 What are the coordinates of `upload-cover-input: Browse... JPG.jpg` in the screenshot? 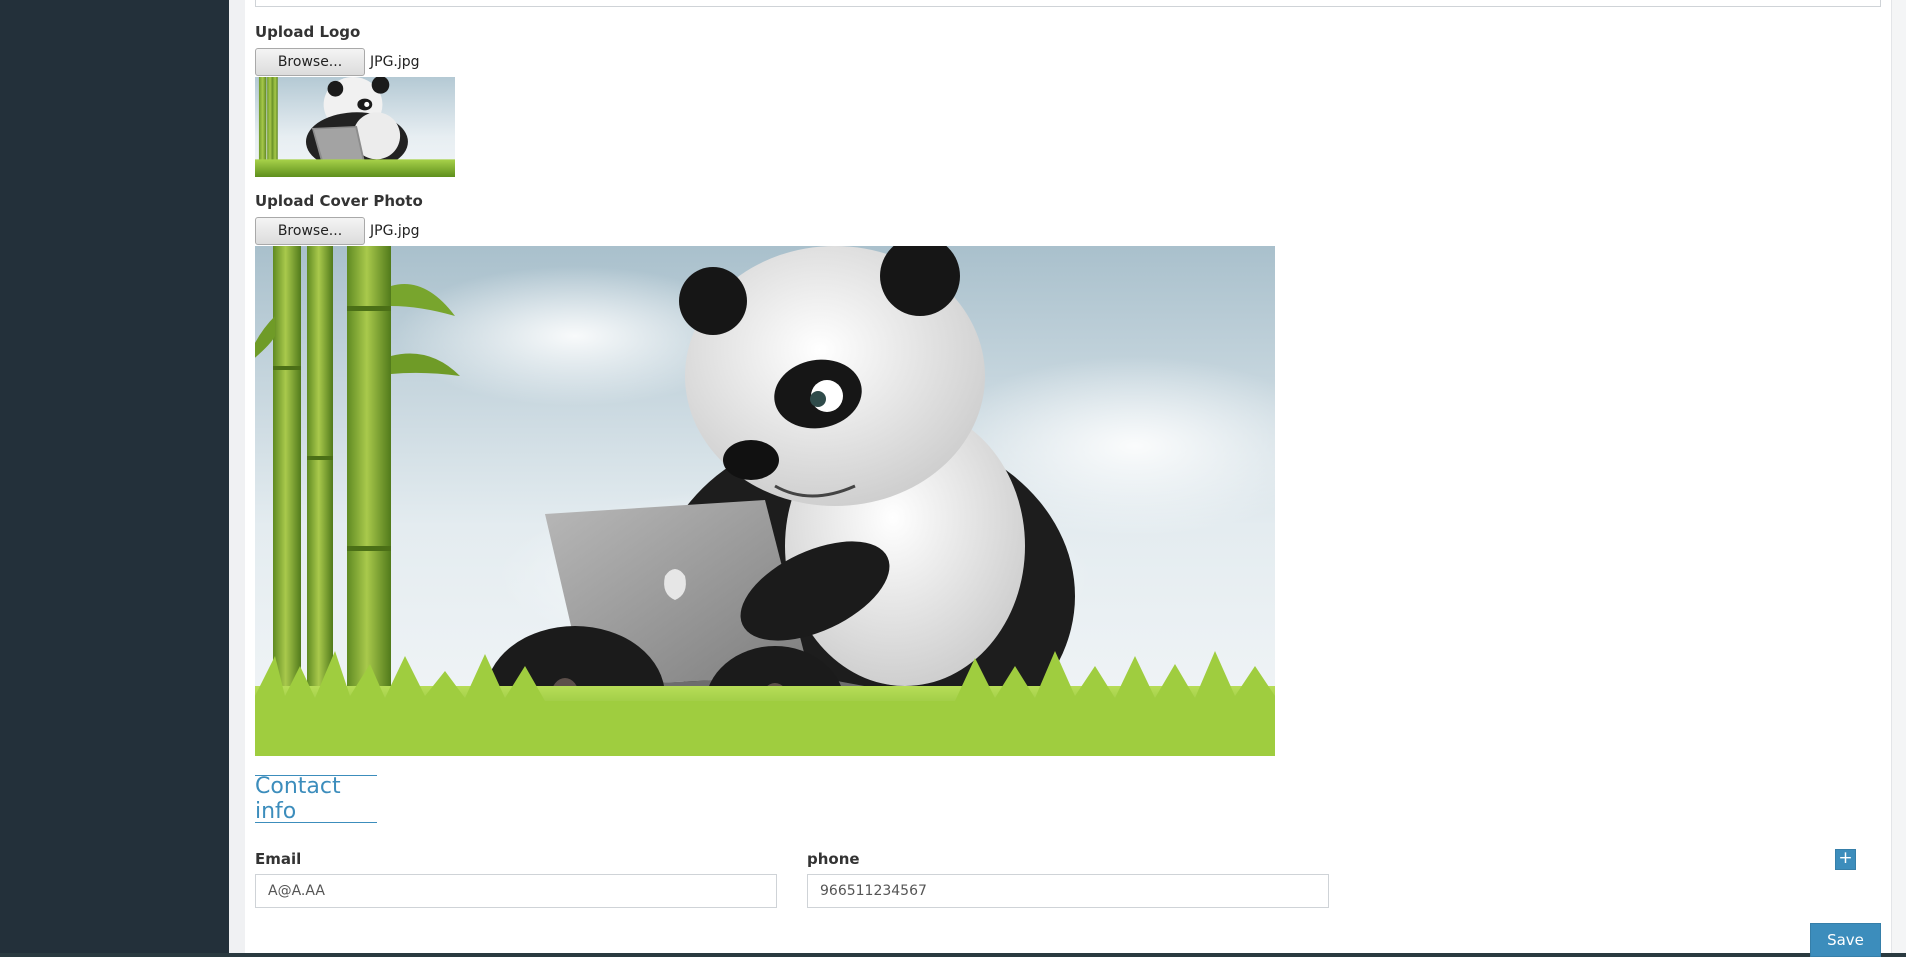 It's located at (337, 231).